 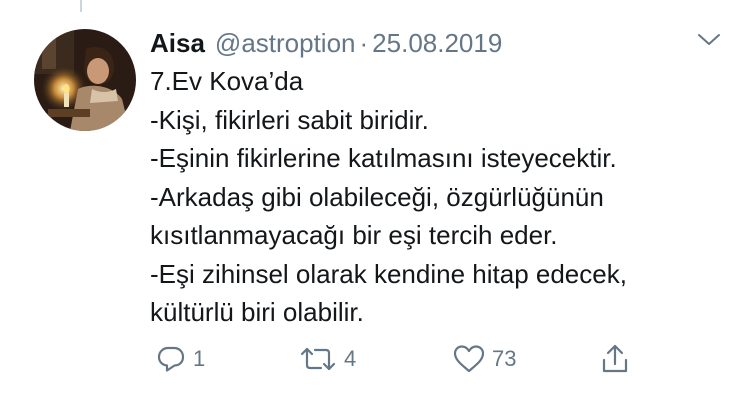 What do you see at coordinates (171, 359) in the screenshot?
I see `reply-icon` at bounding box center [171, 359].